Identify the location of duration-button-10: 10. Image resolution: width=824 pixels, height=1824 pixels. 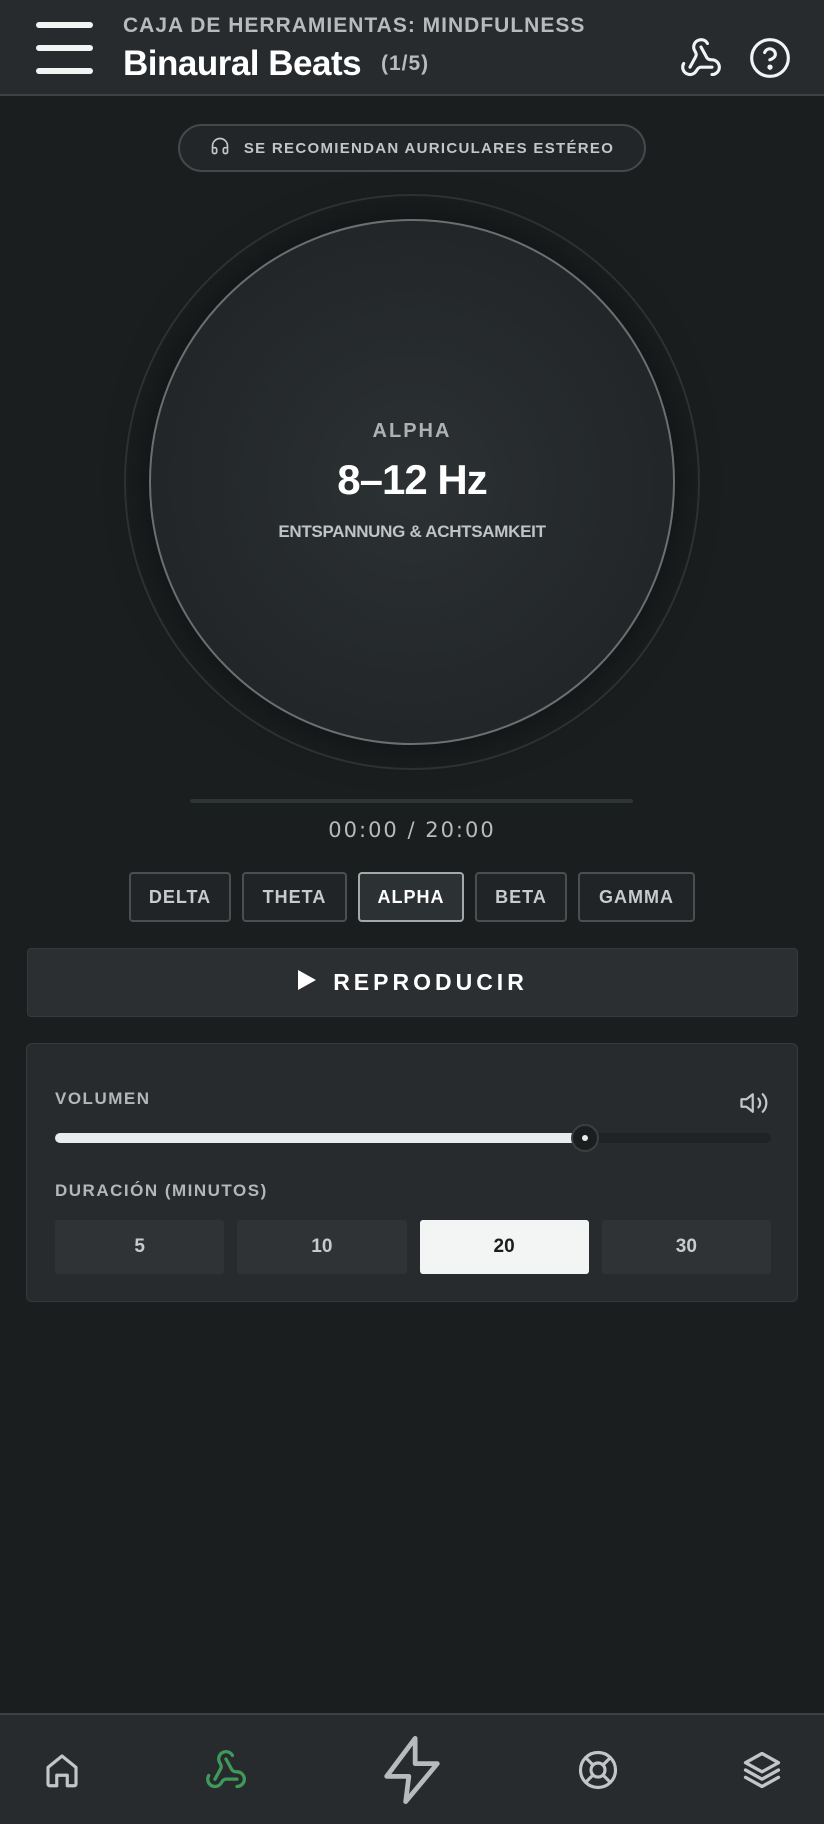
(322, 1247).